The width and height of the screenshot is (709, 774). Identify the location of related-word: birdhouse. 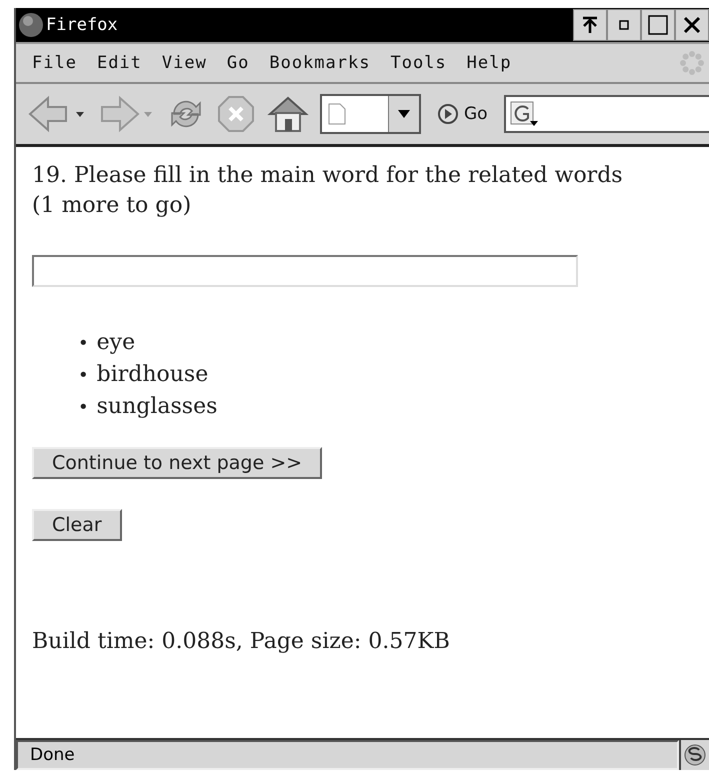
(152, 375).